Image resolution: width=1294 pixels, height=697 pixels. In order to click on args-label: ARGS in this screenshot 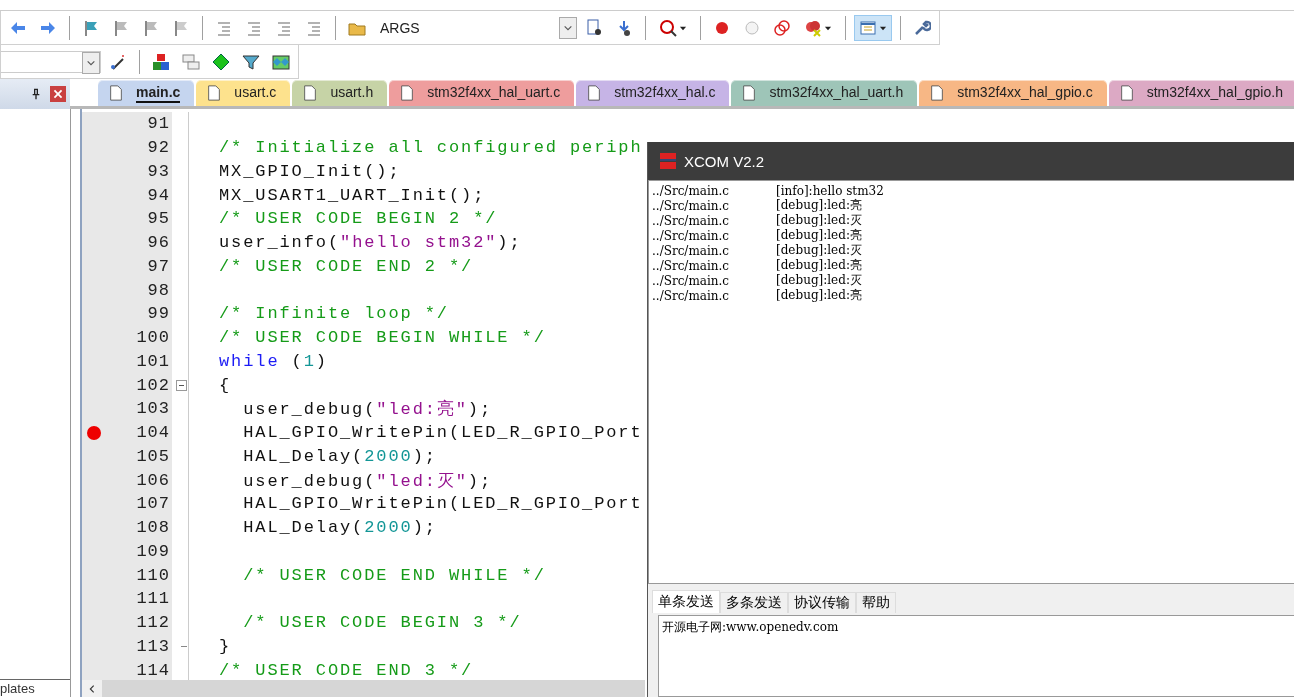, I will do `click(400, 27)`.